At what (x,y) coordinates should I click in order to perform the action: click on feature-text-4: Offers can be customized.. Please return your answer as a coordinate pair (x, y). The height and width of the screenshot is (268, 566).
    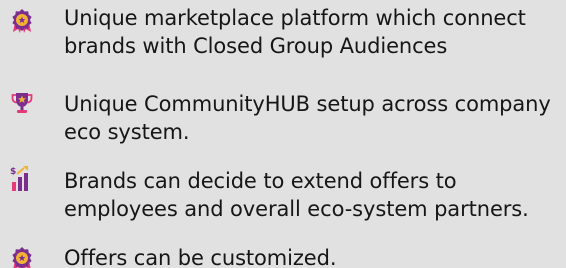
    Looking at the image, I should click on (200, 257).